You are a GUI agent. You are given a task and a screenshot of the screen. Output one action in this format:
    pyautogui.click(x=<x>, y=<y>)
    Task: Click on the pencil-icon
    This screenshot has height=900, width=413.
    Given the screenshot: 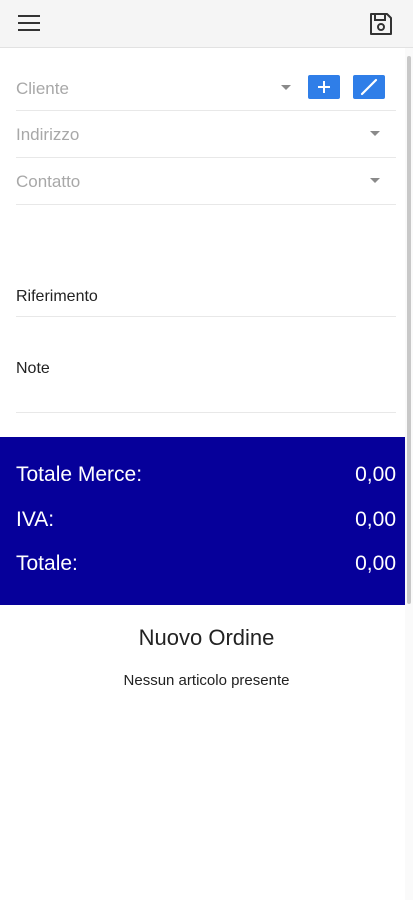 What is the action you would take?
    pyautogui.click(x=369, y=87)
    